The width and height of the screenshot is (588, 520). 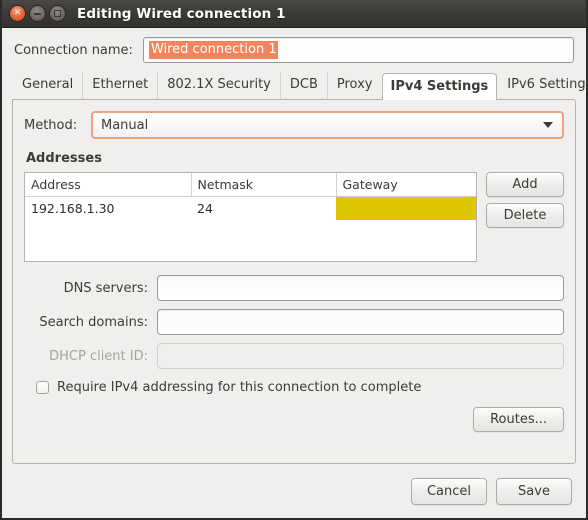 What do you see at coordinates (294, 14) in the screenshot?
I see `title-bar: ✕ Editing Wired connection 1` at bounding box center [294, 14].